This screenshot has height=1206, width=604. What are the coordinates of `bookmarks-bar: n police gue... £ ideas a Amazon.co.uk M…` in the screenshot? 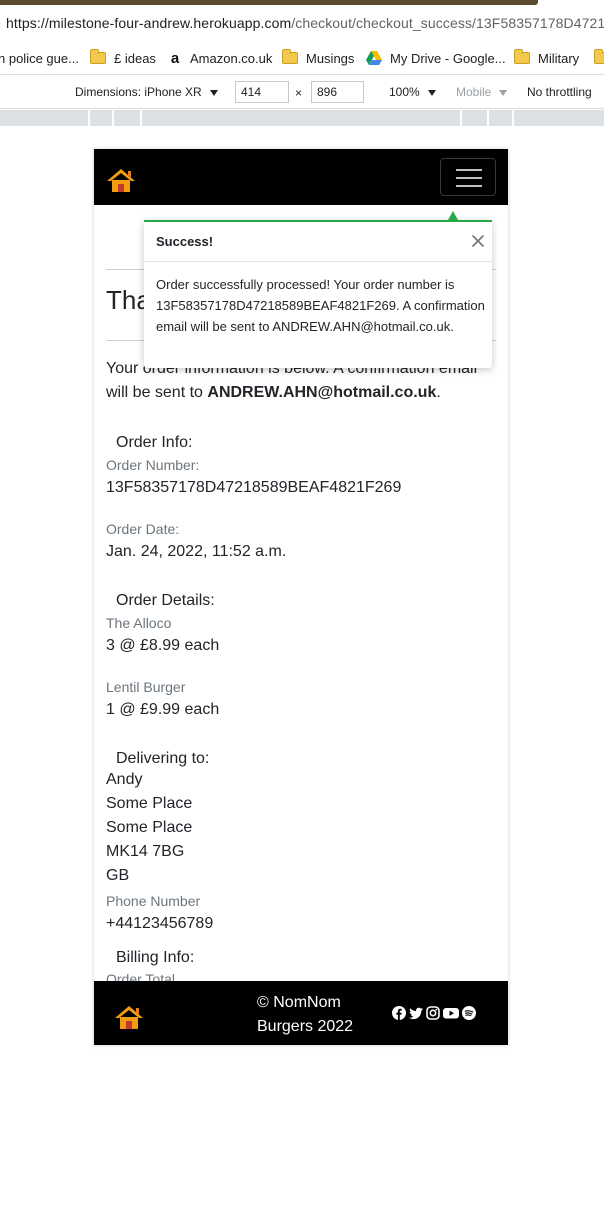 It's located at (302, 58).